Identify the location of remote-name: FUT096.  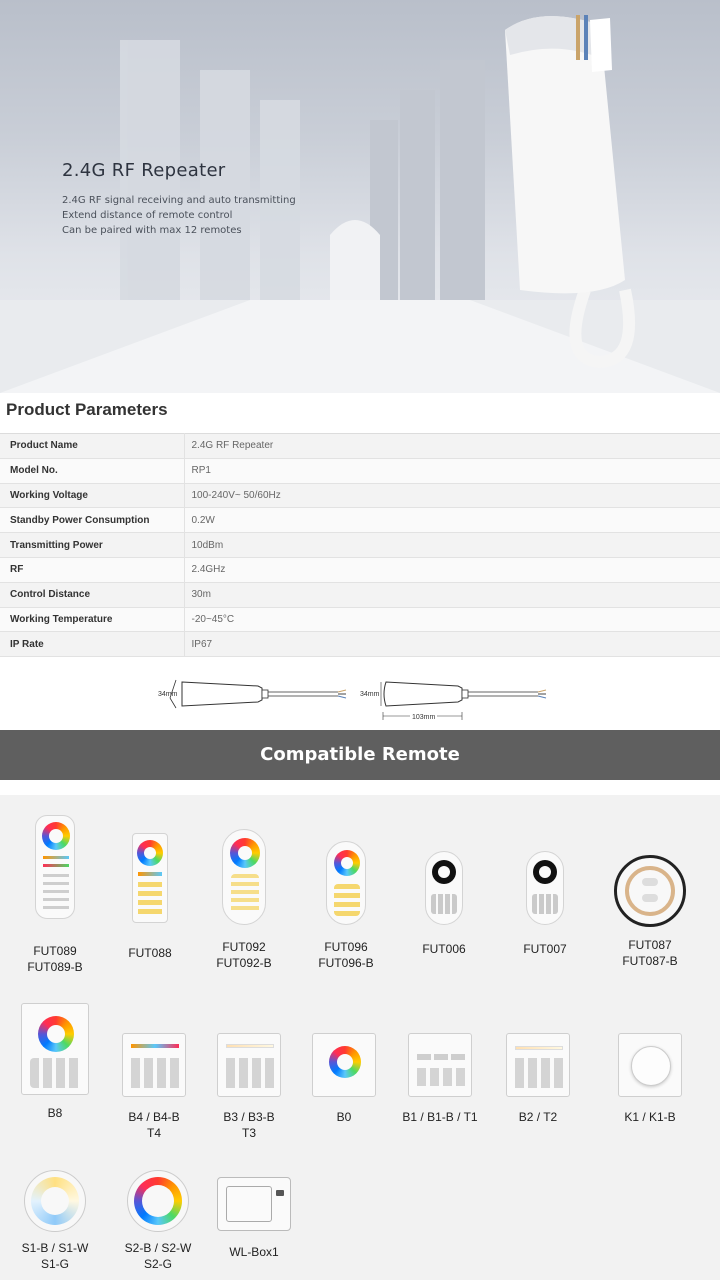
(346, 947).